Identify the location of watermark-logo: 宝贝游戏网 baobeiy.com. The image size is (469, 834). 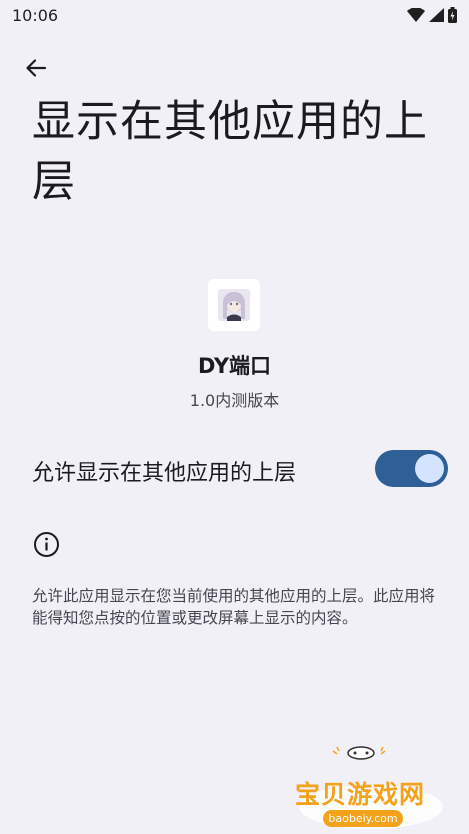
(368, 787).